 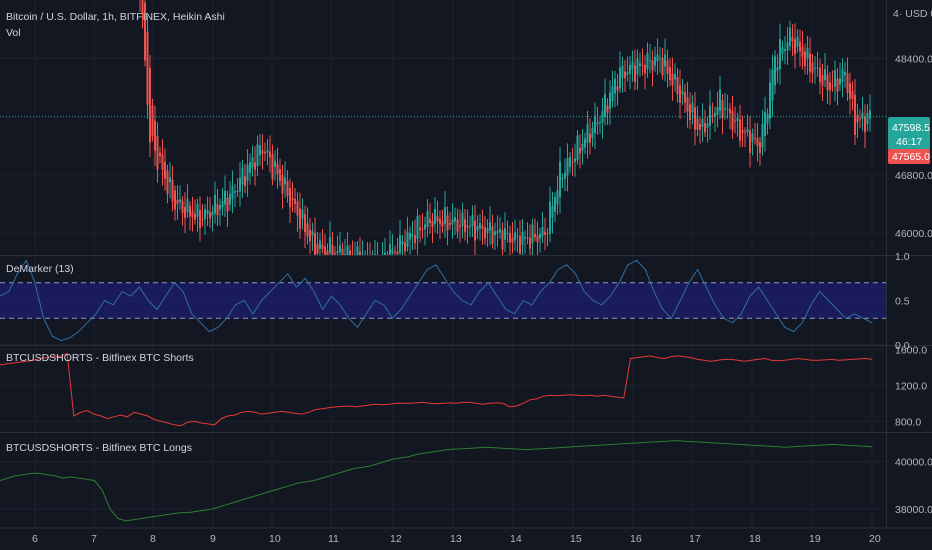 I want to click on time-tick-label: 7, so click(x=94, y=539).